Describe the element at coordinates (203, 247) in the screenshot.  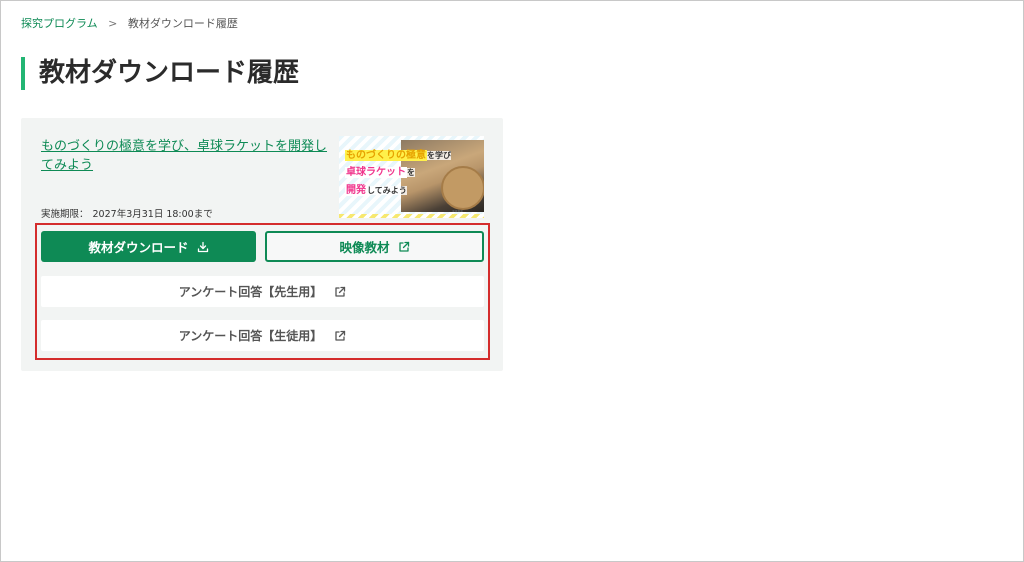
I see `download-icon` at that location.